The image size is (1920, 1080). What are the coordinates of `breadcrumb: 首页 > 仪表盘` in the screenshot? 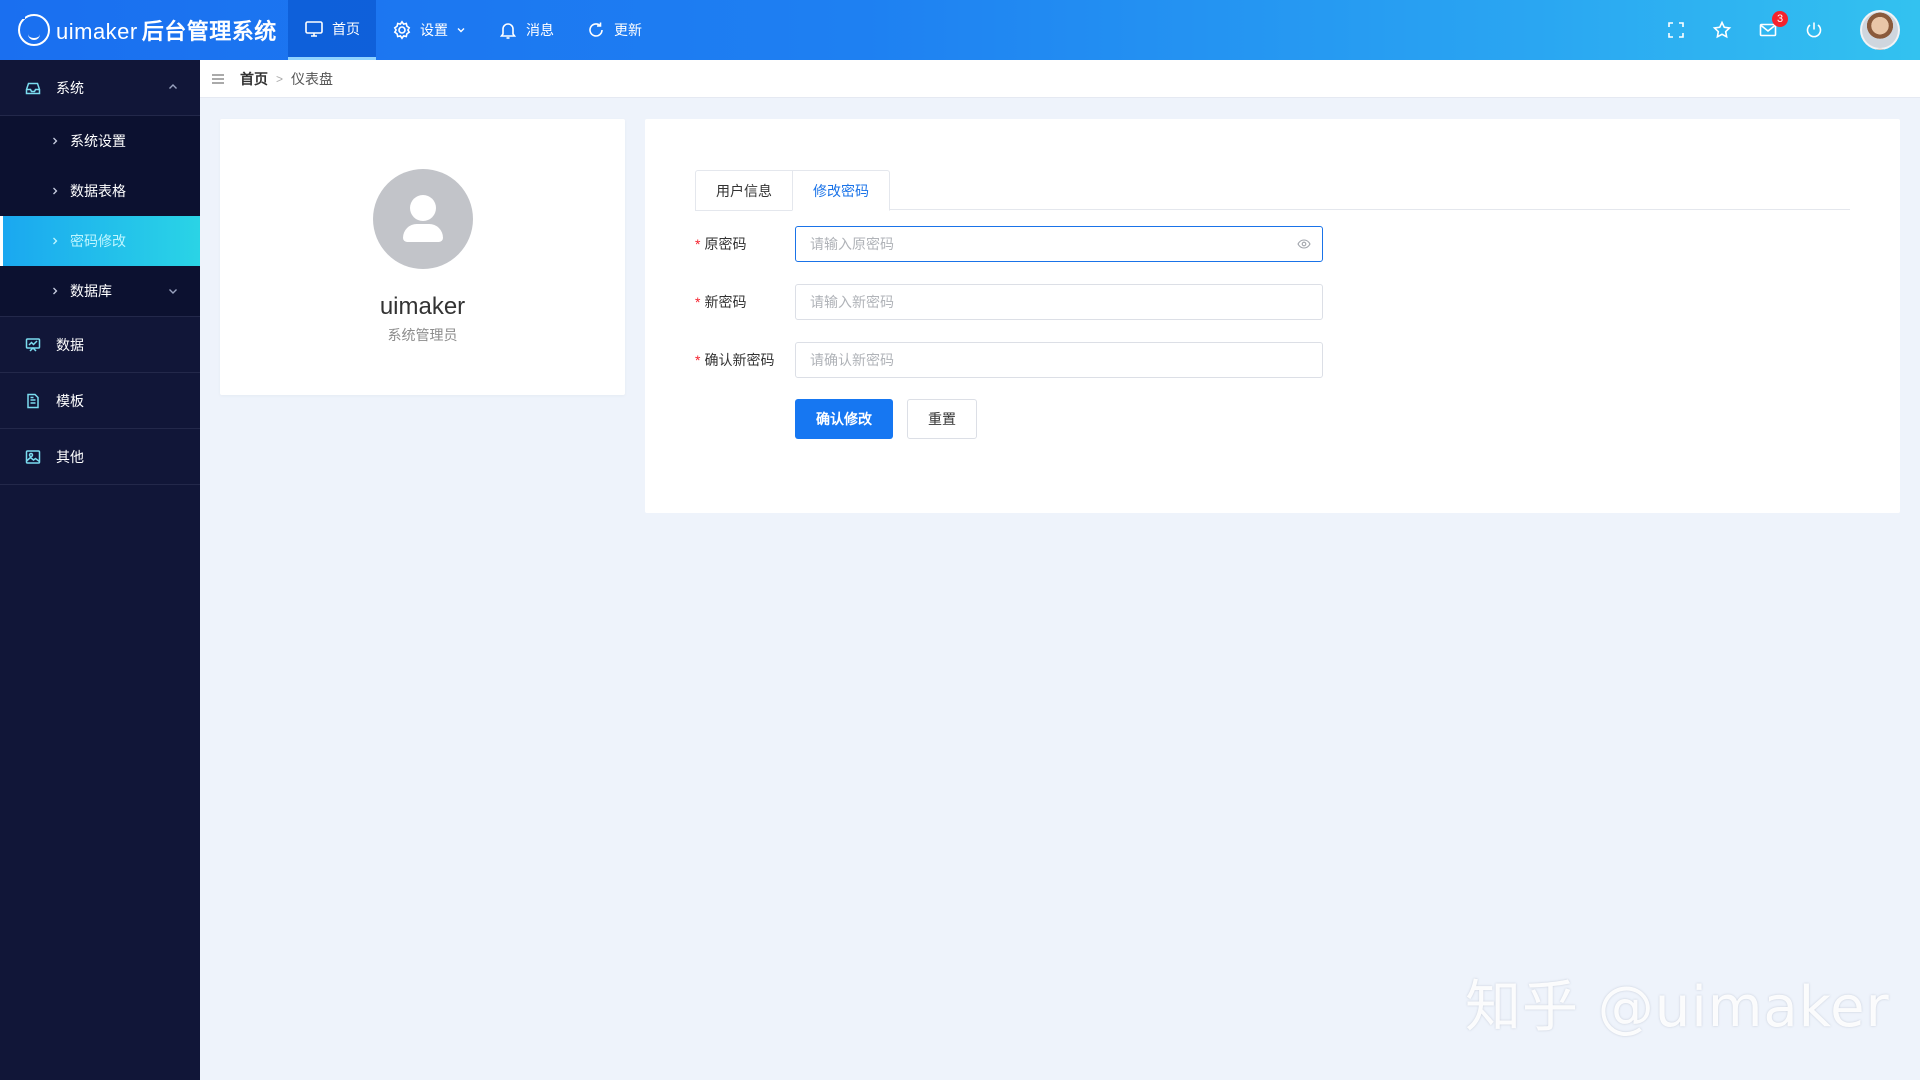 It's located at (1060, 79).